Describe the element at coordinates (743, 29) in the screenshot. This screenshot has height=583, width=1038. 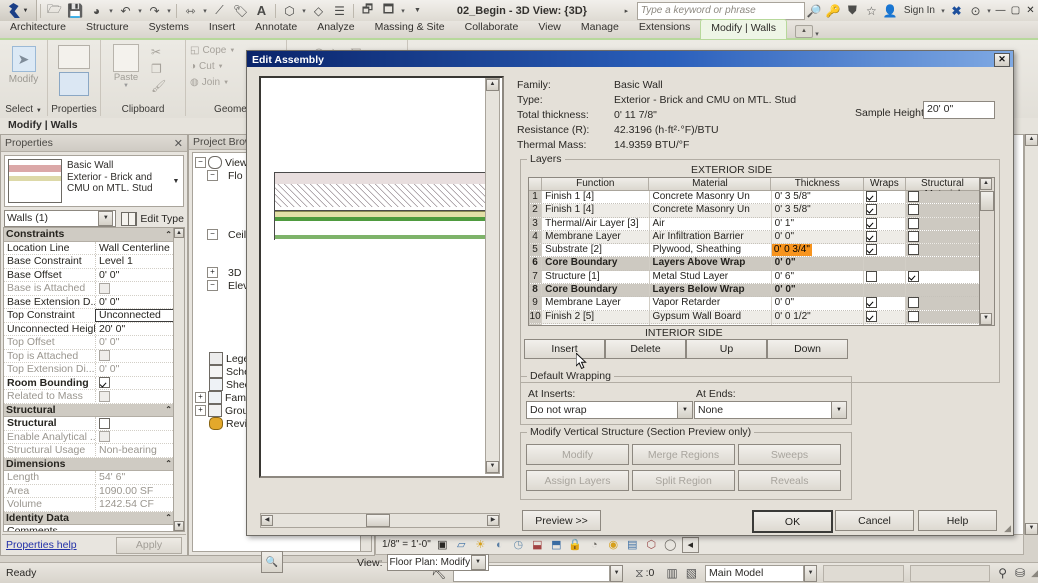
I see `tab-modify-walls: Modify | Walls` at that location.